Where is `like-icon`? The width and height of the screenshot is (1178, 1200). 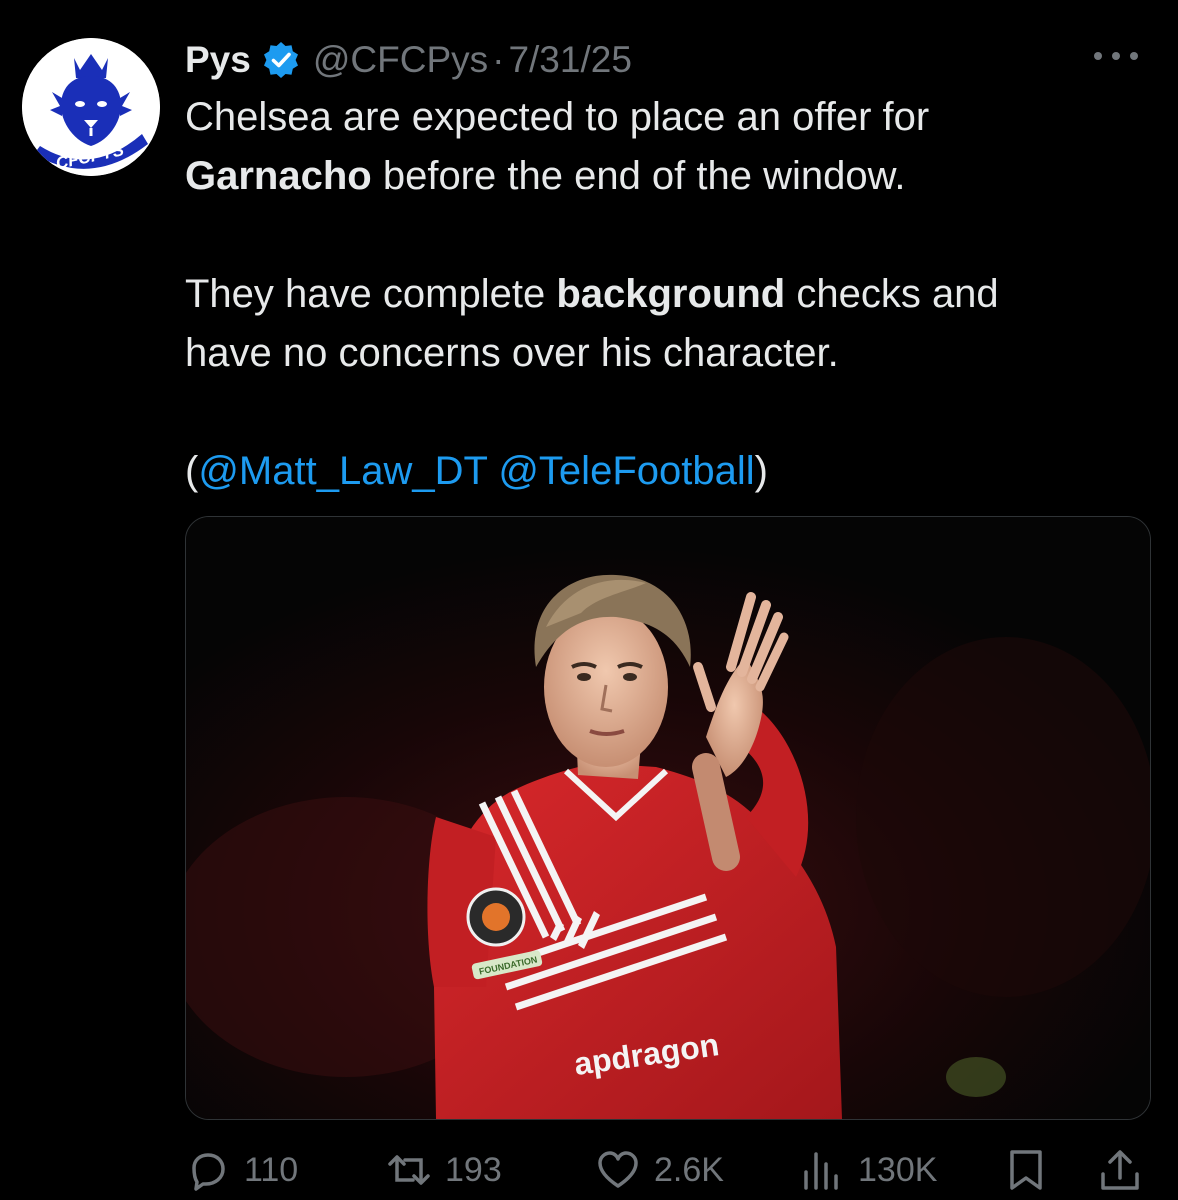
like-icon is located at coordinates (618, 1169).